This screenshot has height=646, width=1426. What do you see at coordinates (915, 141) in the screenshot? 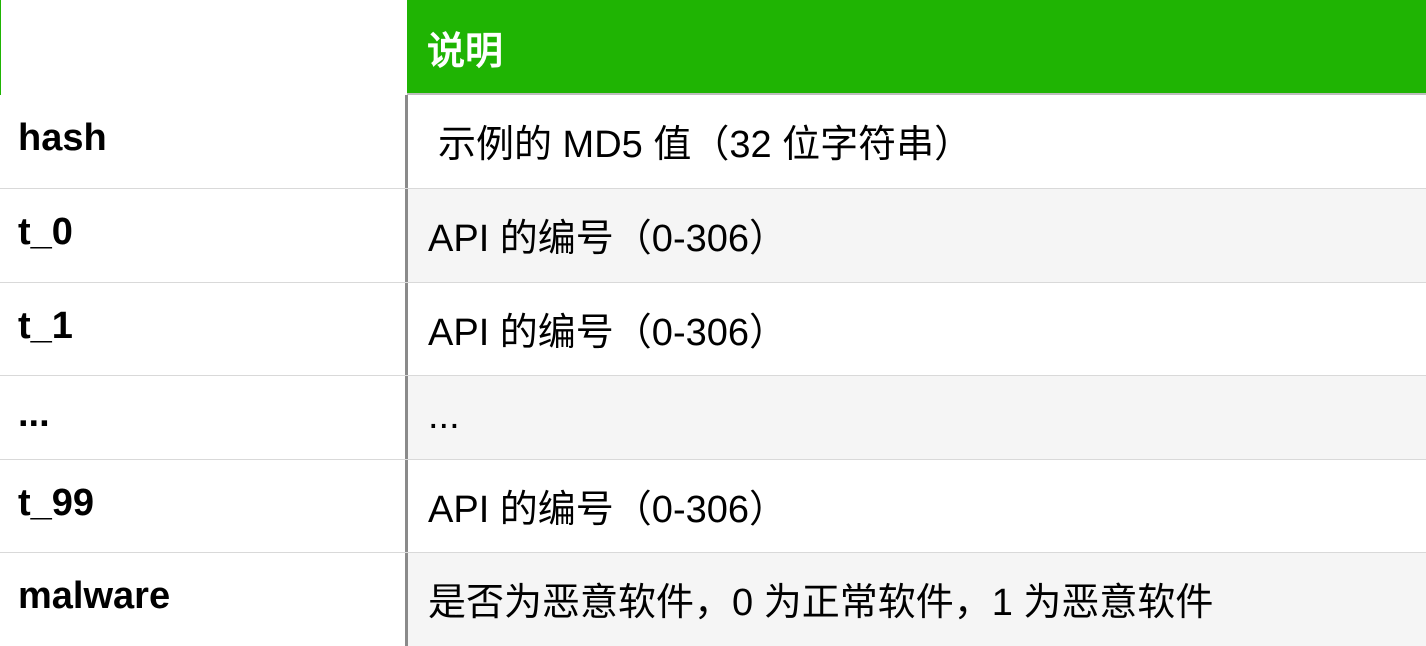
I see `row-description: 示例的 MD5 值（32 位字符串）` at bounding box center [915, 141].